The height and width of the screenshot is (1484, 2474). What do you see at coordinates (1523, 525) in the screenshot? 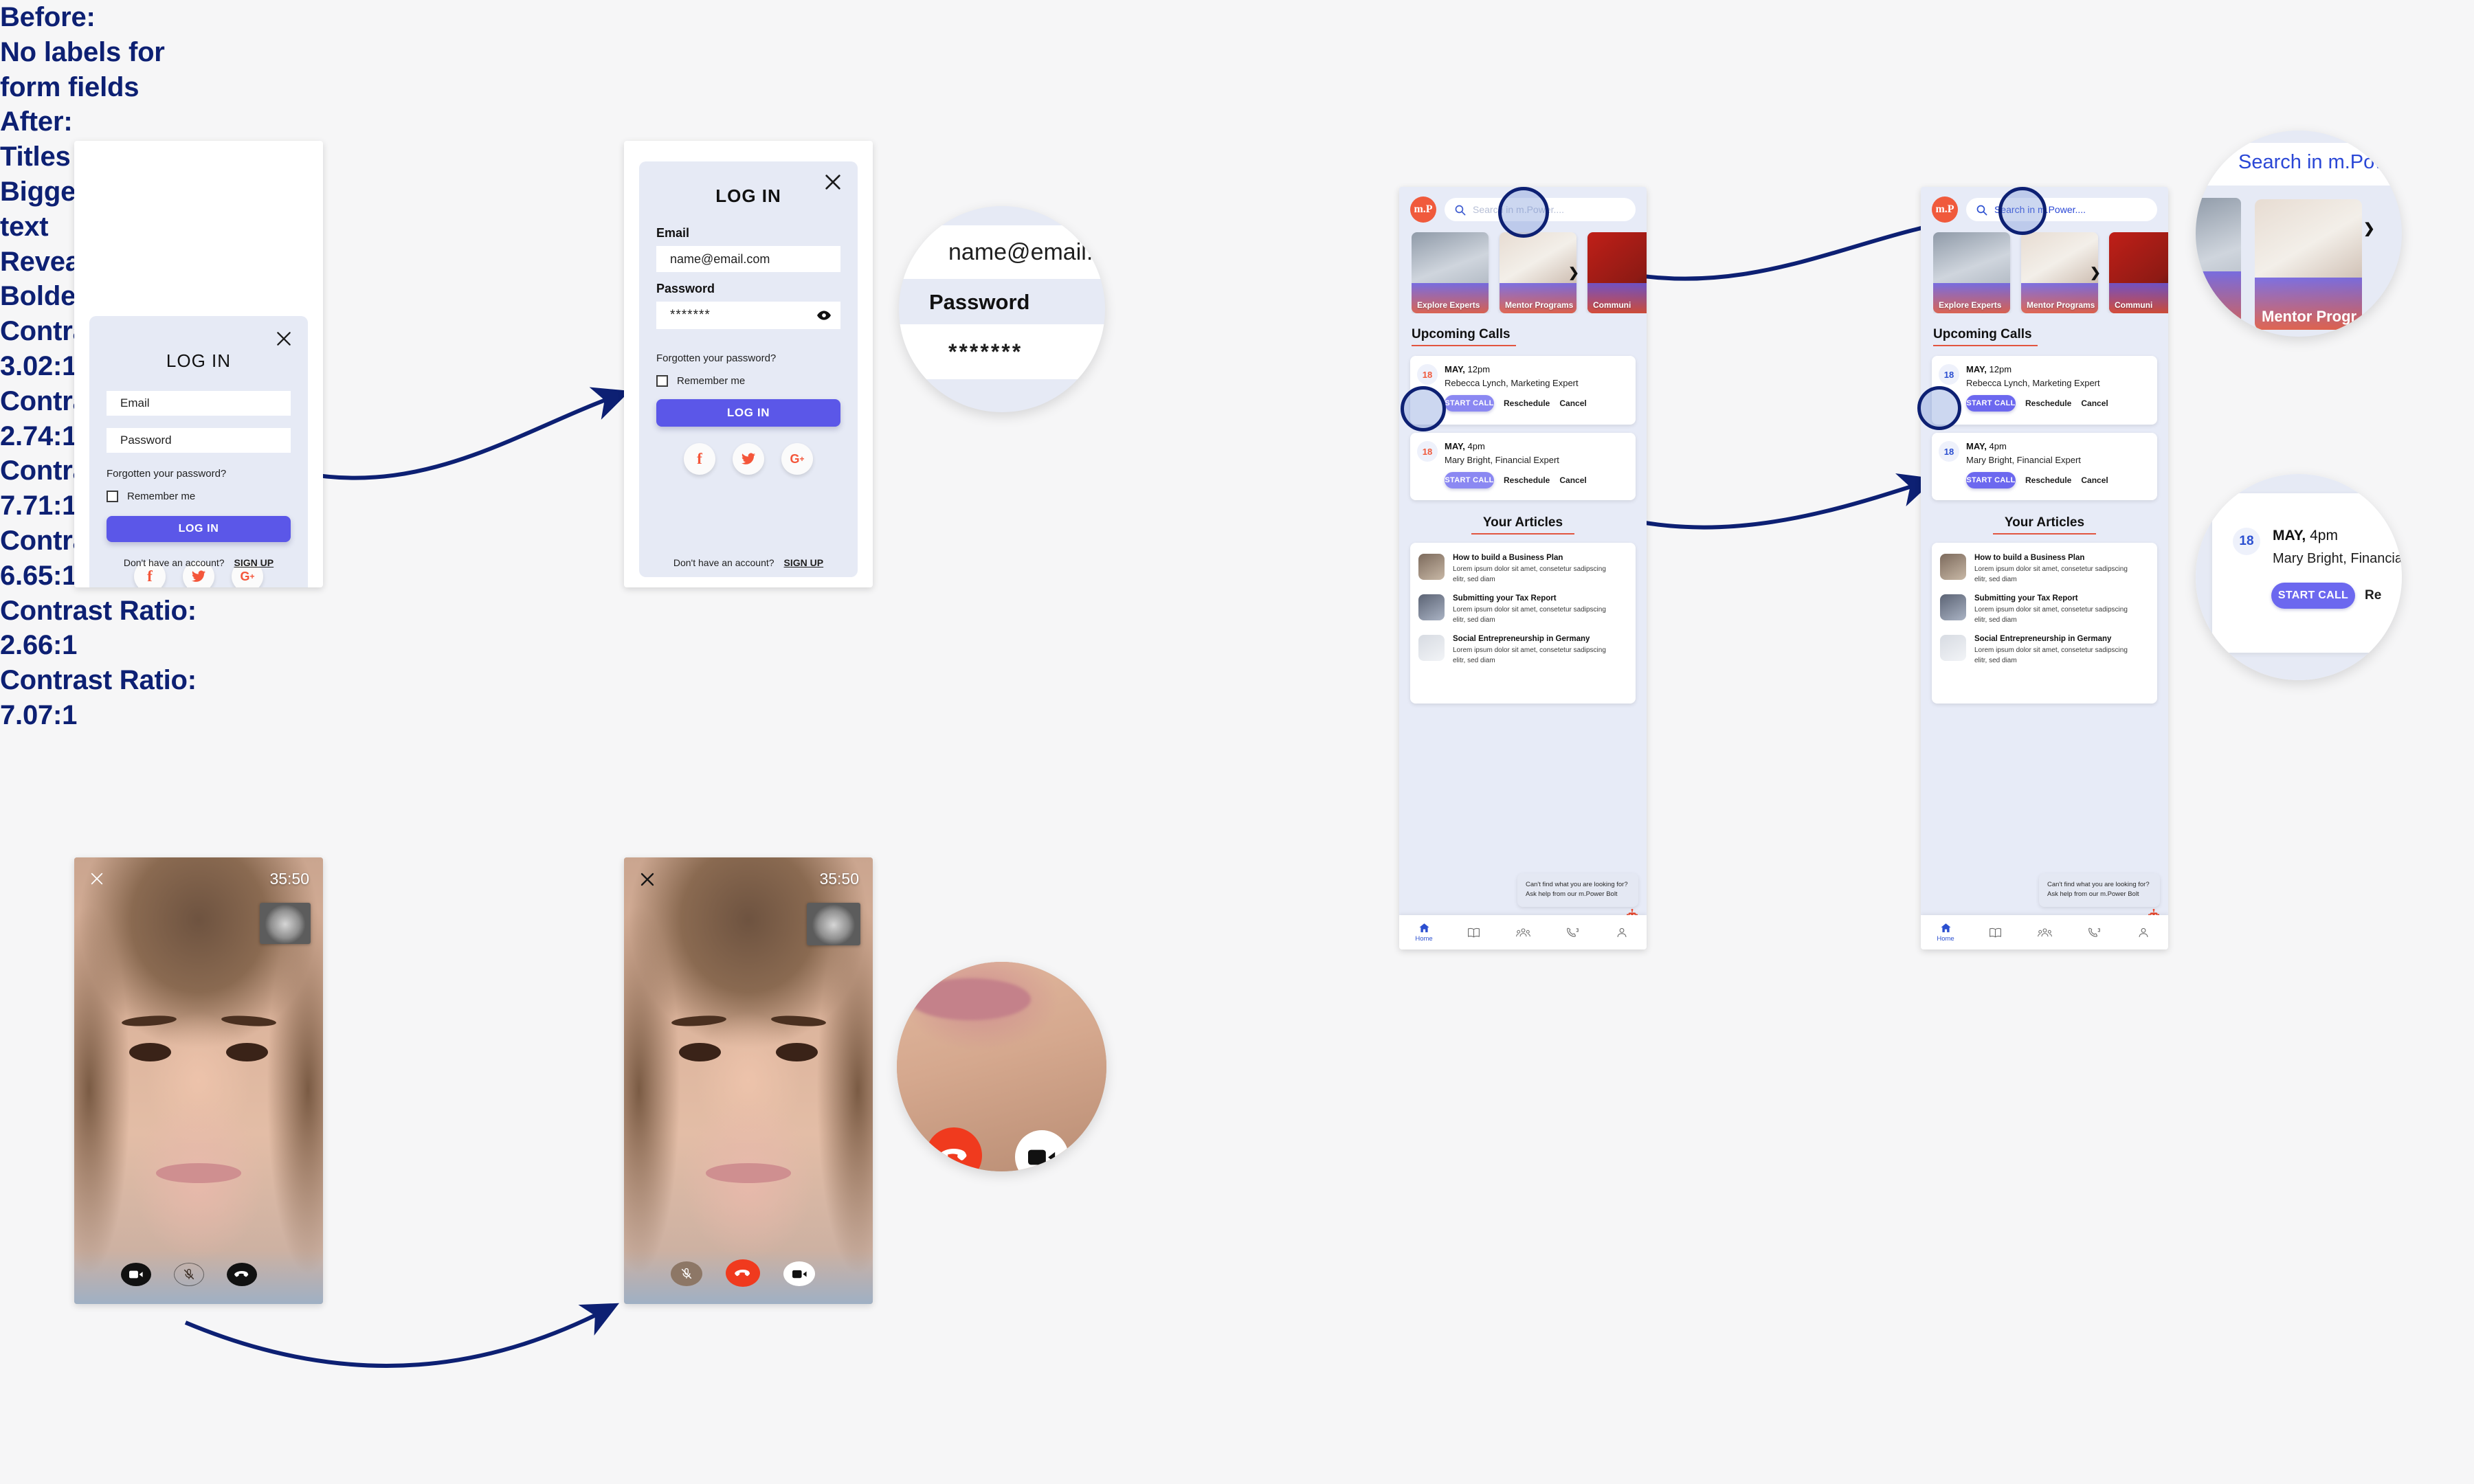
I see `articles-section: Your Articles` at bounding box center [1523, 525].